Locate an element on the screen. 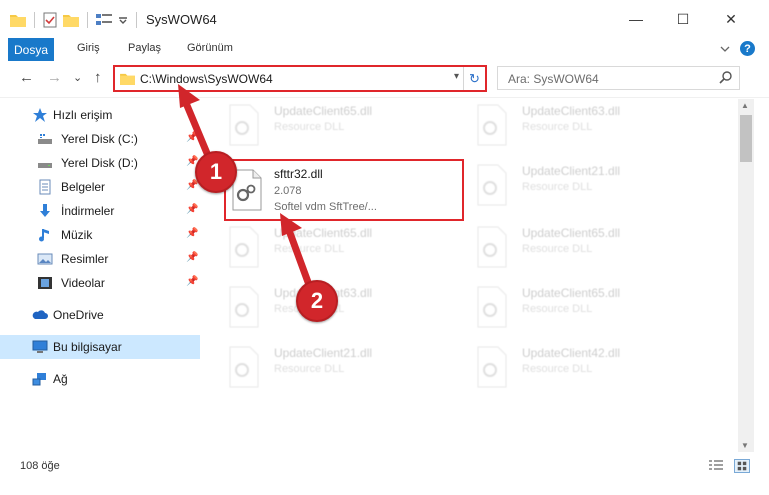  search-input: Ara: SysWOW64 is located at coordinates (553, 79).